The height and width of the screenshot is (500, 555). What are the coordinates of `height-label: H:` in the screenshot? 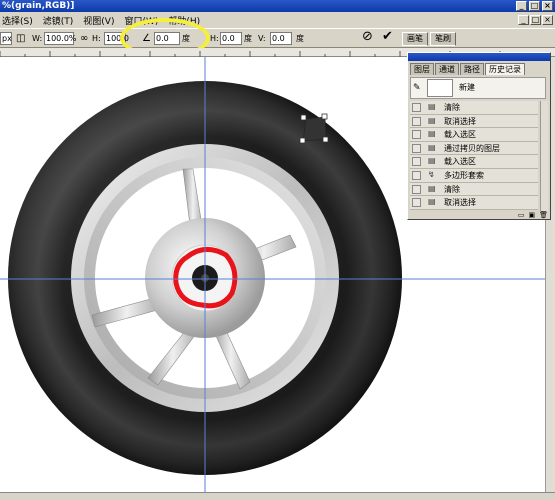 It's located at (96, 38).